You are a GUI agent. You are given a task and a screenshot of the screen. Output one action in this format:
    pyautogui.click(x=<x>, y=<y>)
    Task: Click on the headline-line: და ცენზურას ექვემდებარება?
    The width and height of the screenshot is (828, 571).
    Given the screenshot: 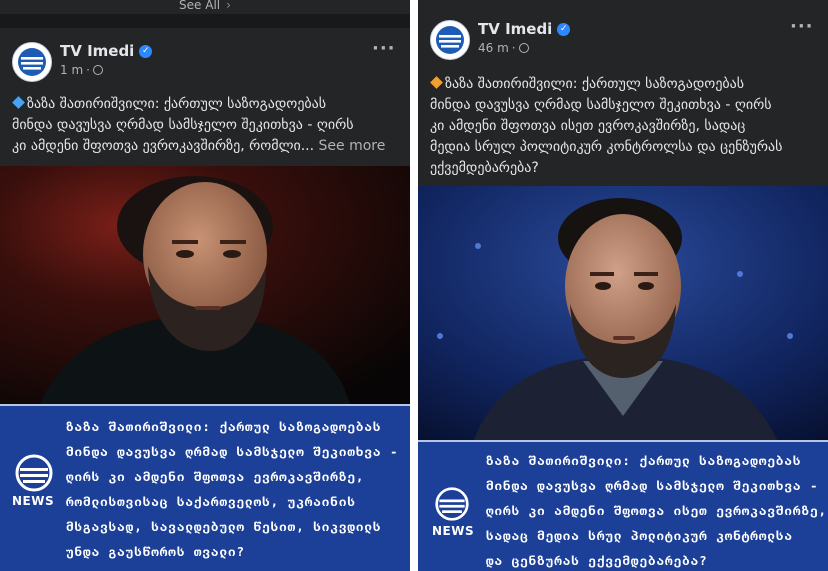 What is the action you would take?
    pyautogui.click(x=597, y=560)
    